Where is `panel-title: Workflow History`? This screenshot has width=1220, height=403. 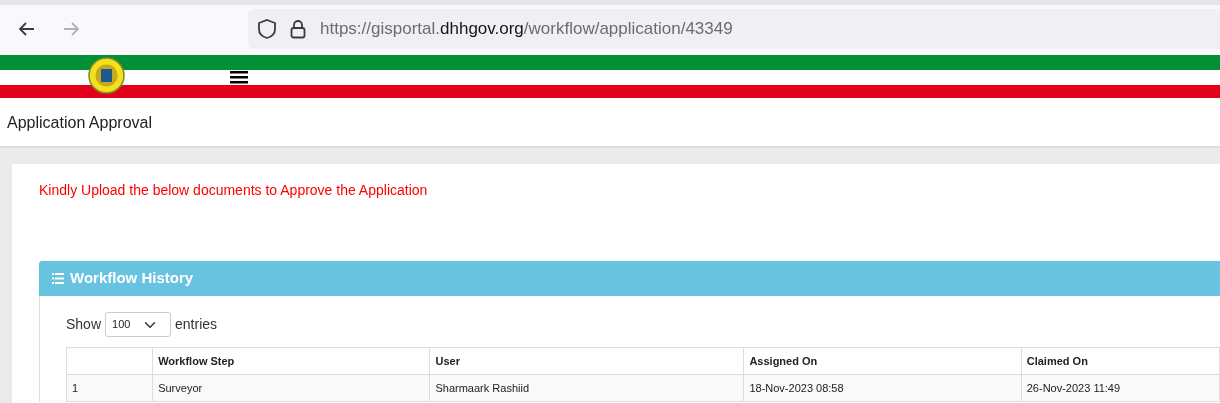
panel-title: Workflow History is located at coordinates (132, 278).